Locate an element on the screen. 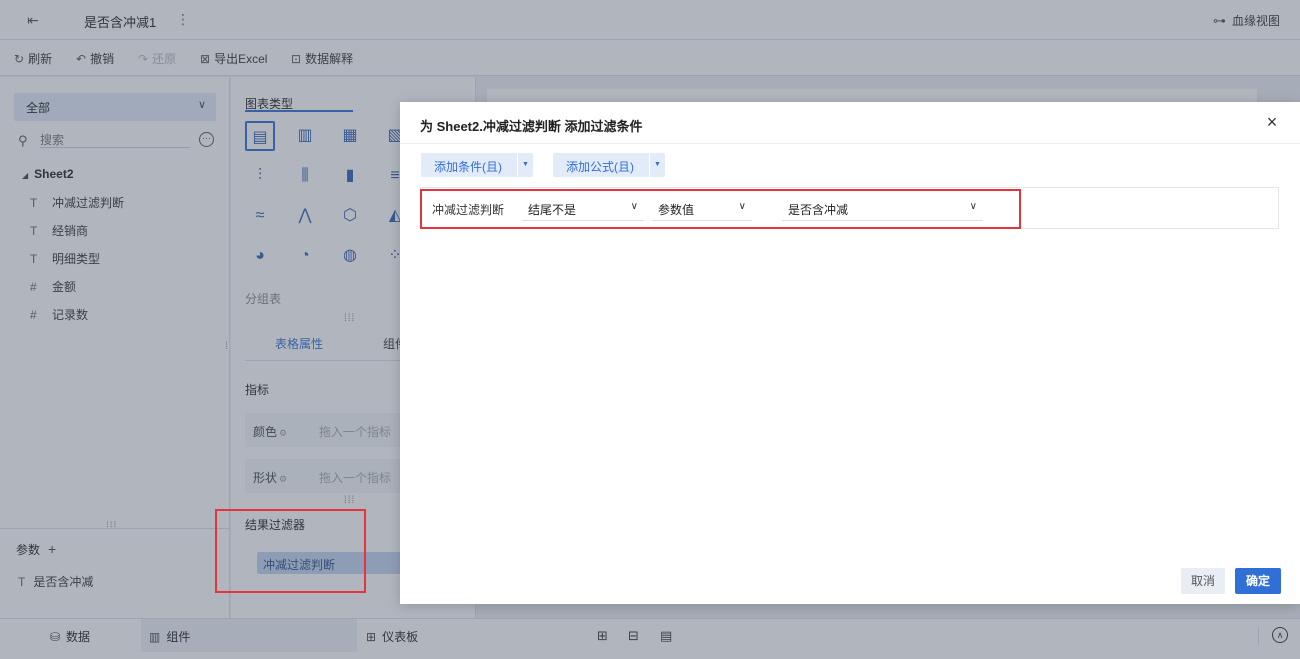  dialog-title: 为 Sheet2.冲减过滤判断 添加过滤条件 is located at coordinates (531, 126).